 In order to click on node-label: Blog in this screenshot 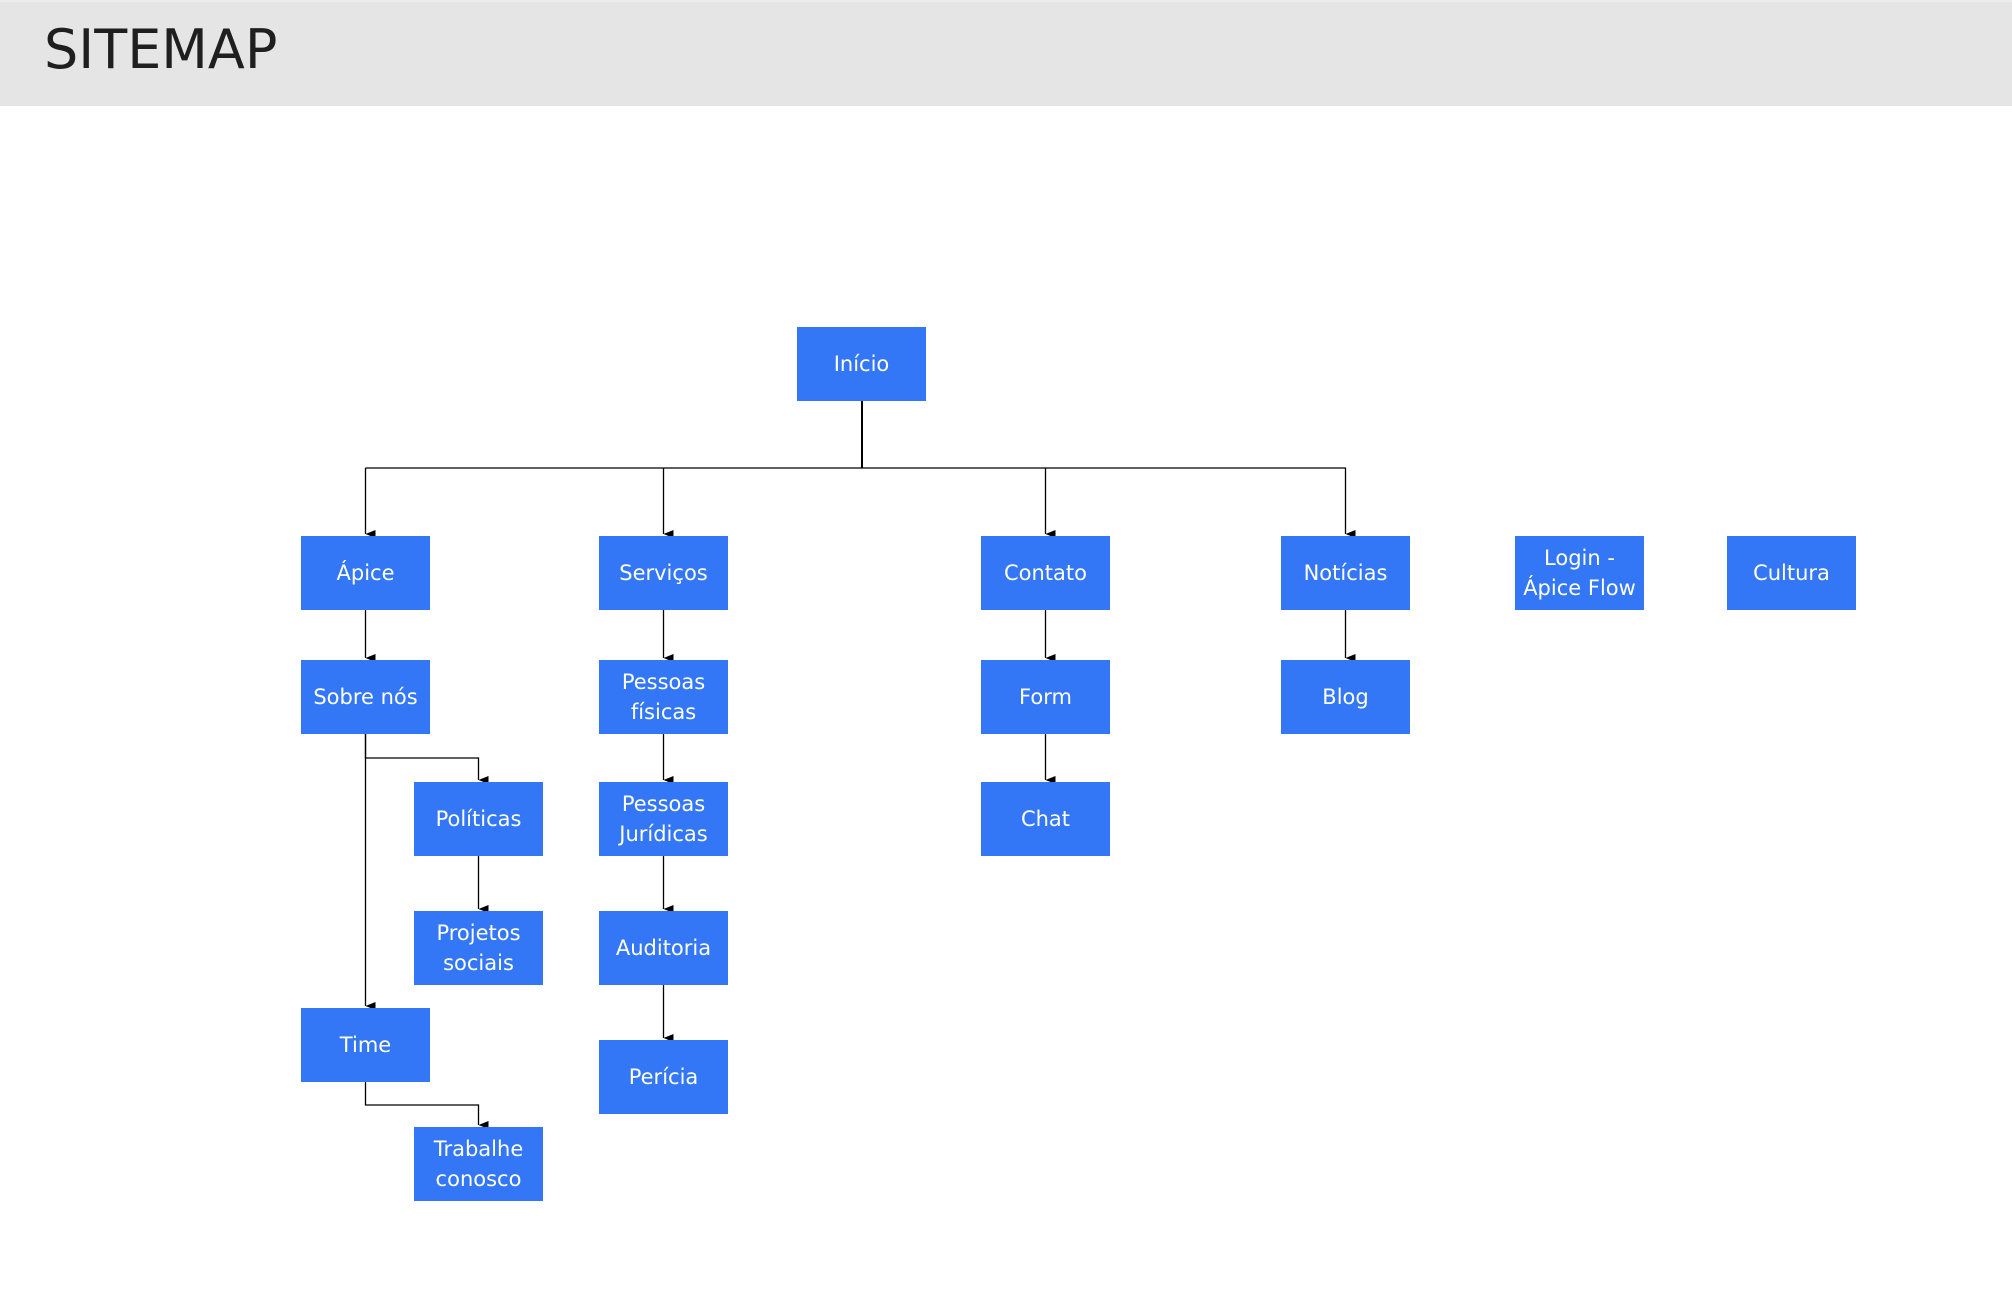, I will do `click(1345, 697)`.